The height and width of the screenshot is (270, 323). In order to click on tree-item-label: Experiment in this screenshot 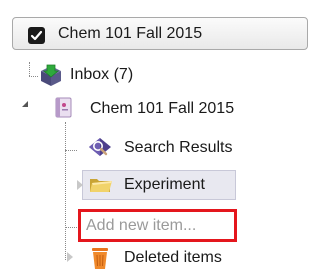, I will do `click(164, 184)`.